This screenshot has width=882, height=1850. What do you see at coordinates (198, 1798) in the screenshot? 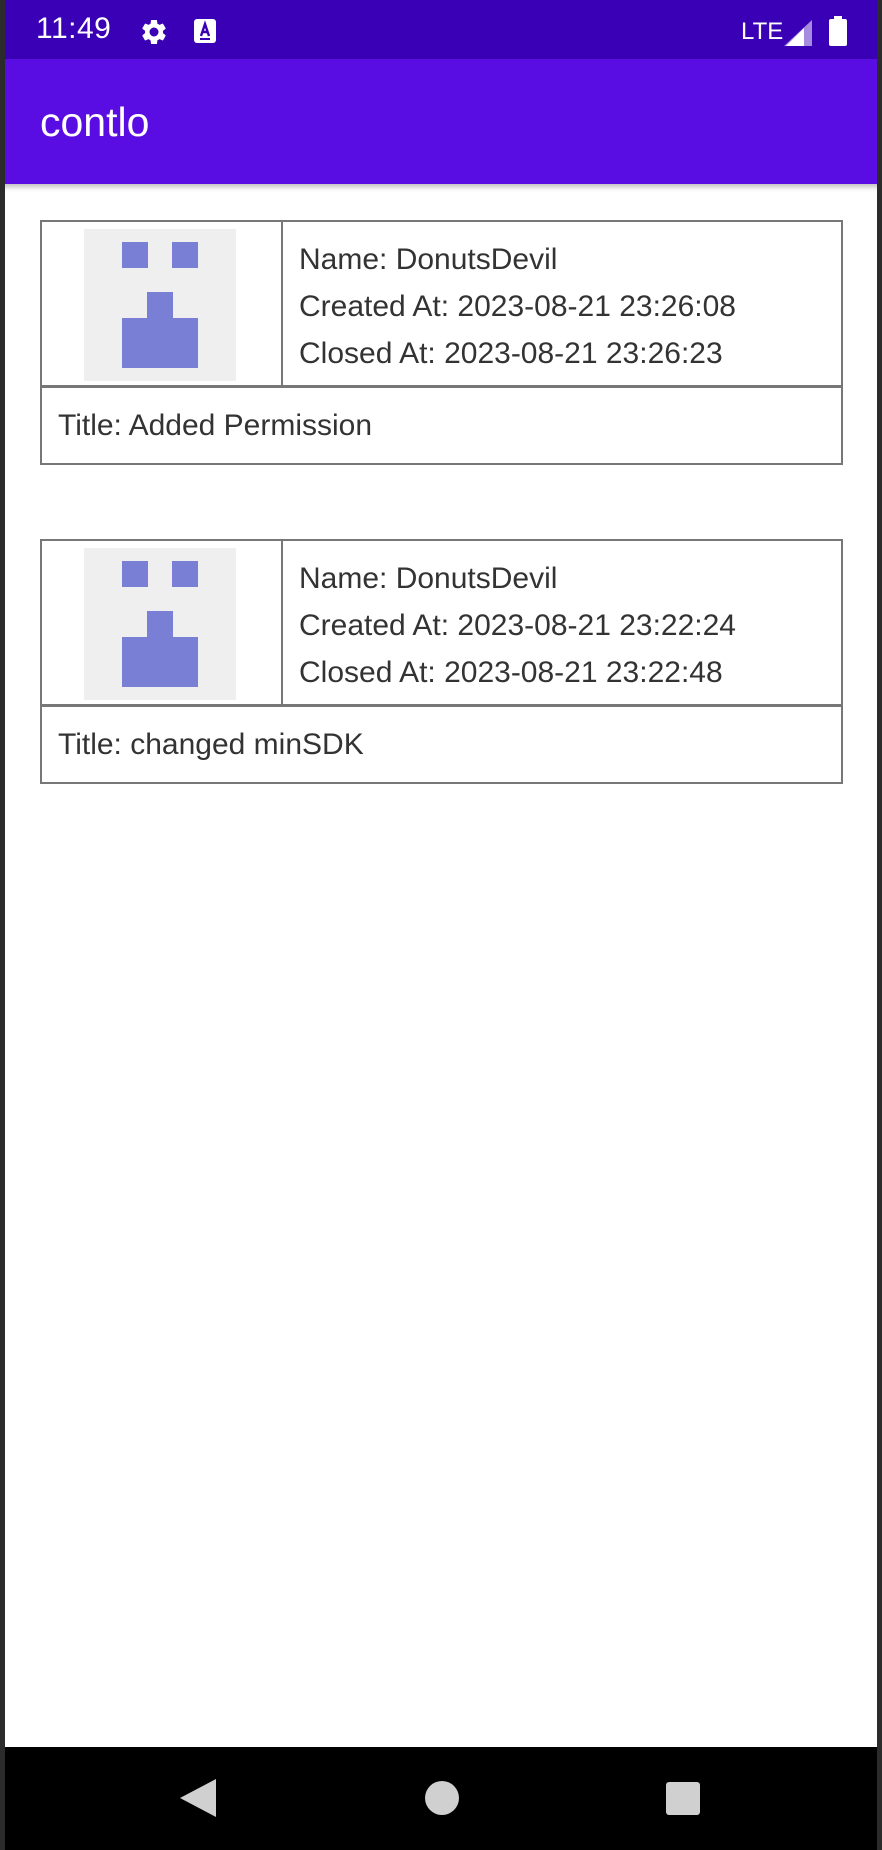
I see `back-icon` at bounding box center [198, 1798].